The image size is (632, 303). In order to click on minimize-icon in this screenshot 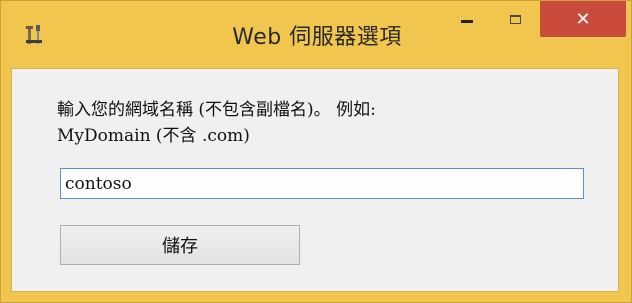, I will do `click(467, 21)`.